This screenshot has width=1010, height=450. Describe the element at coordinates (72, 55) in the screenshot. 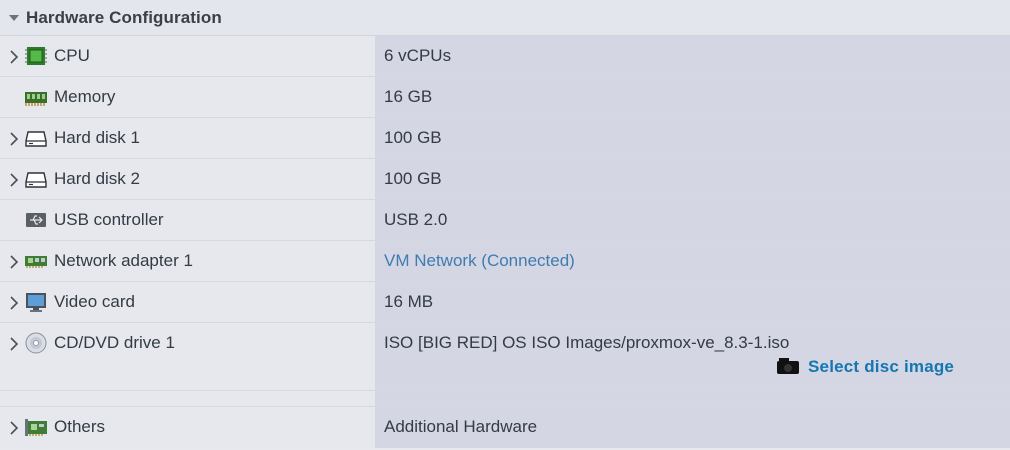

I see `row-label: CPU` at that location.